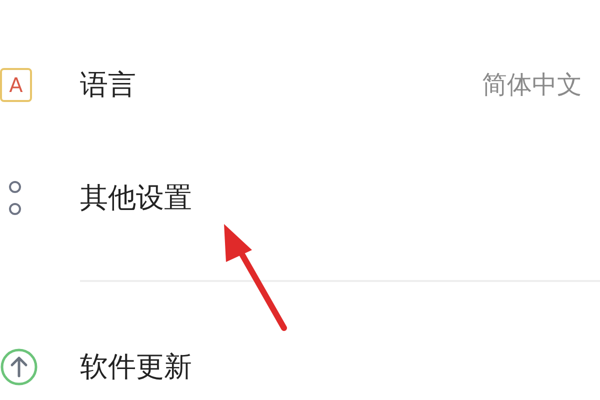 The height and width of the screenshot is (400, 600). Describe the element at coordinates (16, 85) in the screenshot. I see `language-icon: A` at that location.